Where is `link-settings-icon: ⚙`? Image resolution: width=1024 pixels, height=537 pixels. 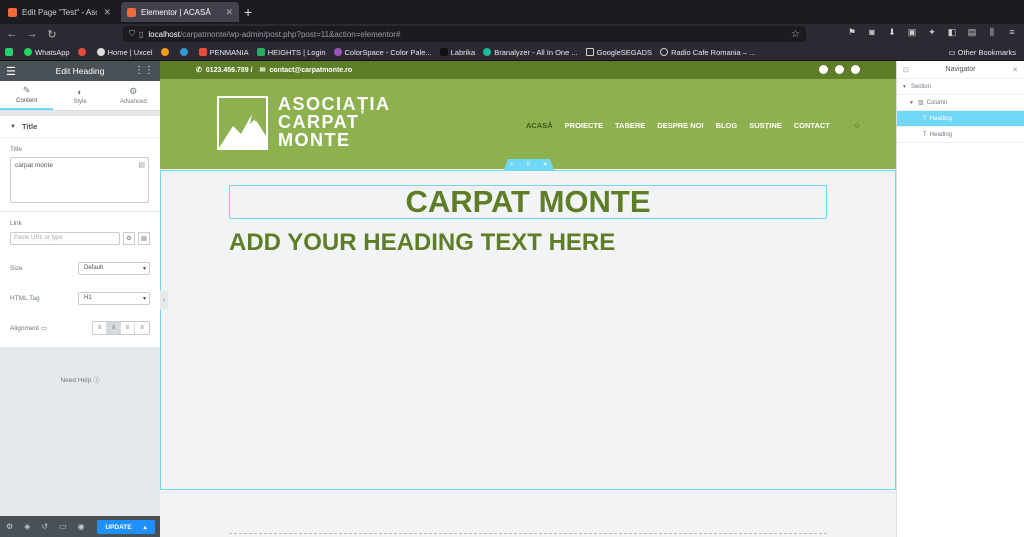
link-settings-icon: ⚙ is located at coordinates (129, 238).